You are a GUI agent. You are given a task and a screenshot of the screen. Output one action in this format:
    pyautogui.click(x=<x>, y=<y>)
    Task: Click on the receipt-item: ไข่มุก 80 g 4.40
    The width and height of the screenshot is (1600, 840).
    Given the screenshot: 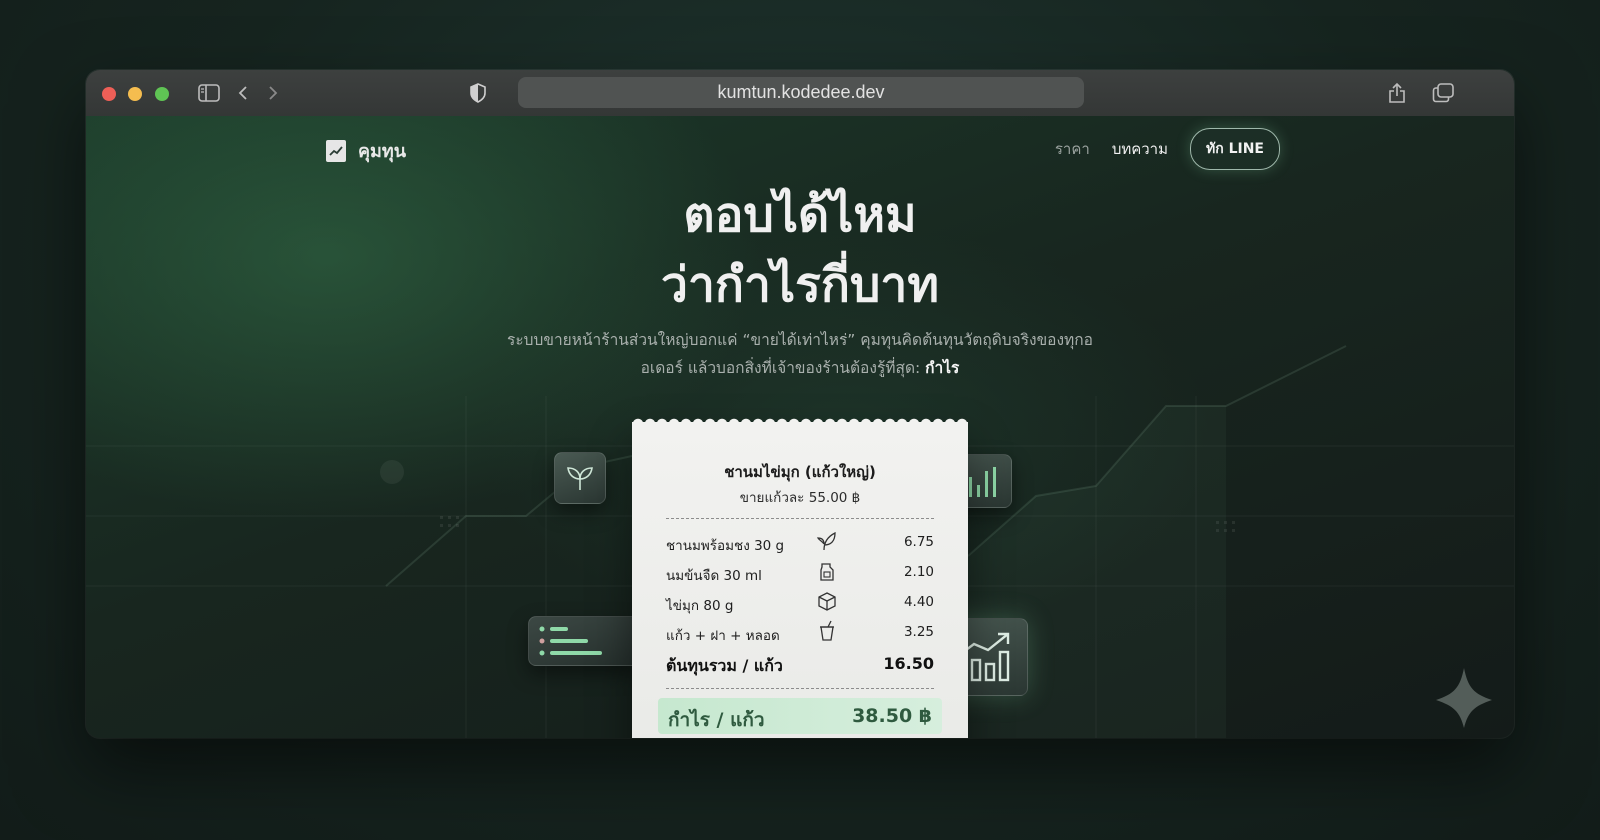 What is the action you would take?
    pyautogui.click(x=800, y=603)
    